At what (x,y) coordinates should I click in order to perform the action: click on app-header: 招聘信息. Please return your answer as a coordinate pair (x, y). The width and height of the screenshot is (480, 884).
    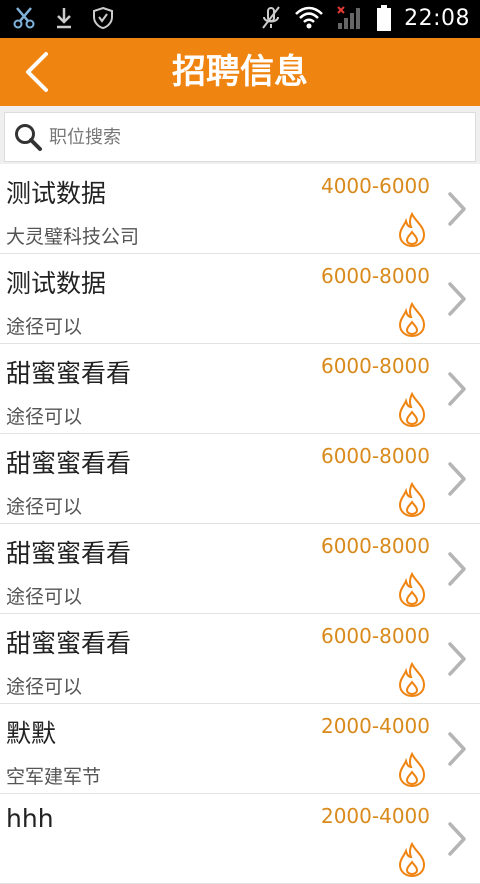
    Looking at the image, I should click on (240, 72).